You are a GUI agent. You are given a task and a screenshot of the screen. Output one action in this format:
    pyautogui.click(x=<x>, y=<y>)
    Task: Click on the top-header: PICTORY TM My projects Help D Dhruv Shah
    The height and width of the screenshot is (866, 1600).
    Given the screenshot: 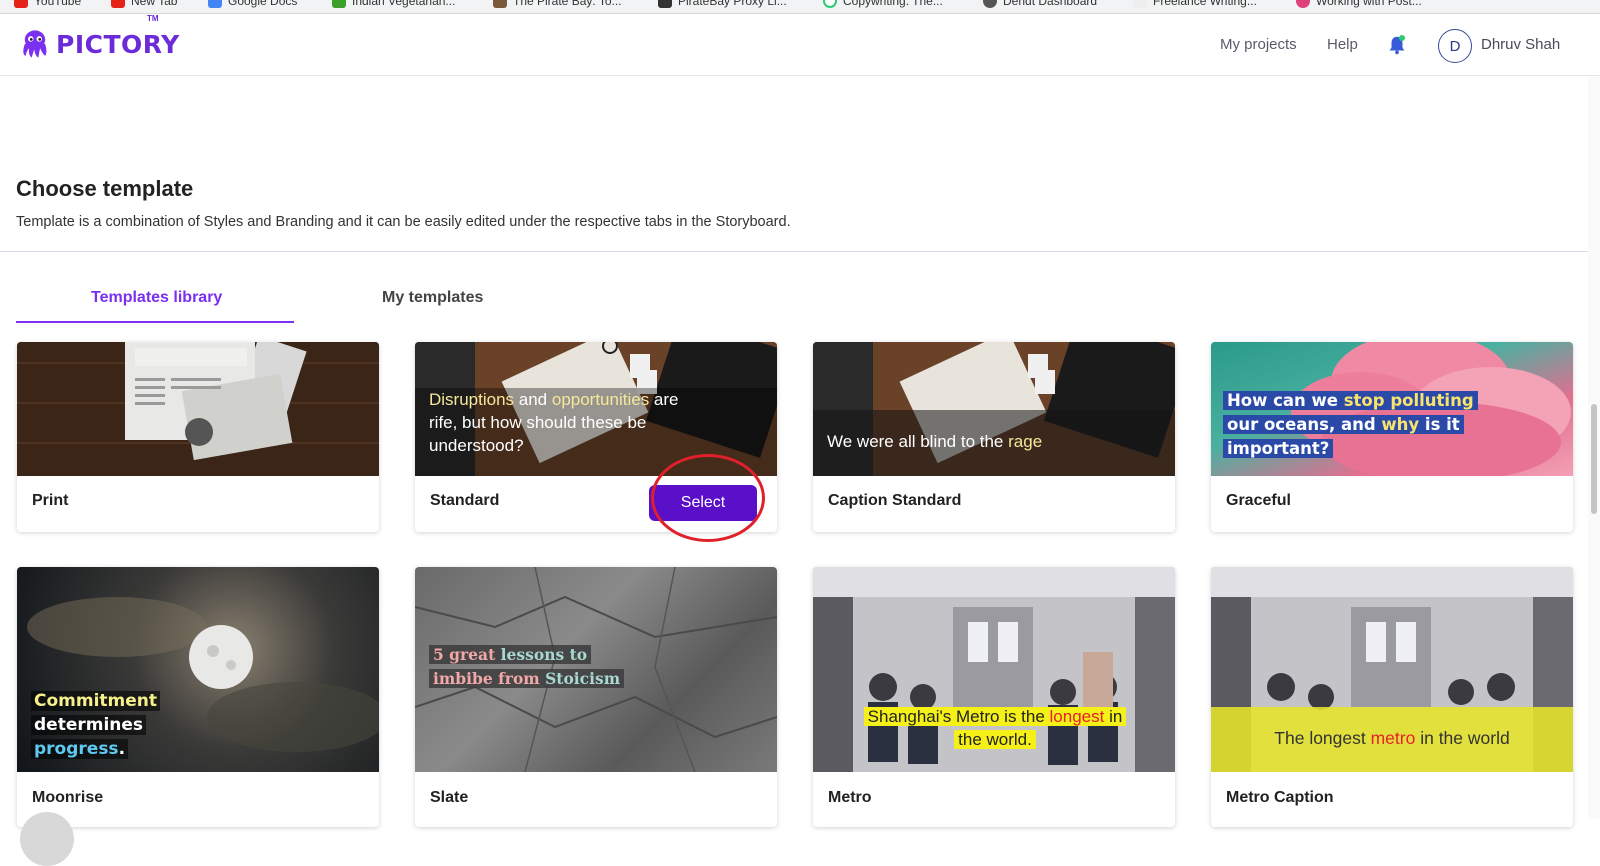 What is the action you would take?
    pyautogui.click(x=800, y=45)
    